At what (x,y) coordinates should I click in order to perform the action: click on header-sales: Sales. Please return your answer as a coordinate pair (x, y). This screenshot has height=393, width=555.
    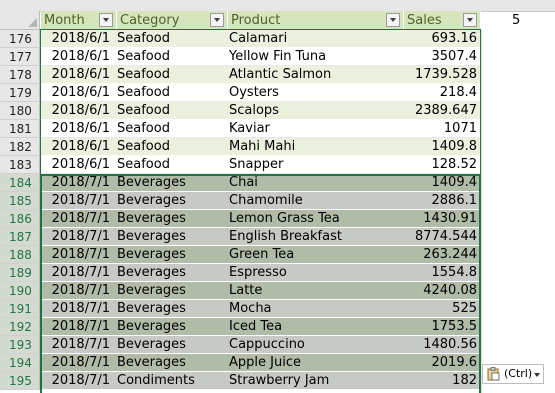
    Looking at the image, I should click on (442, 20).